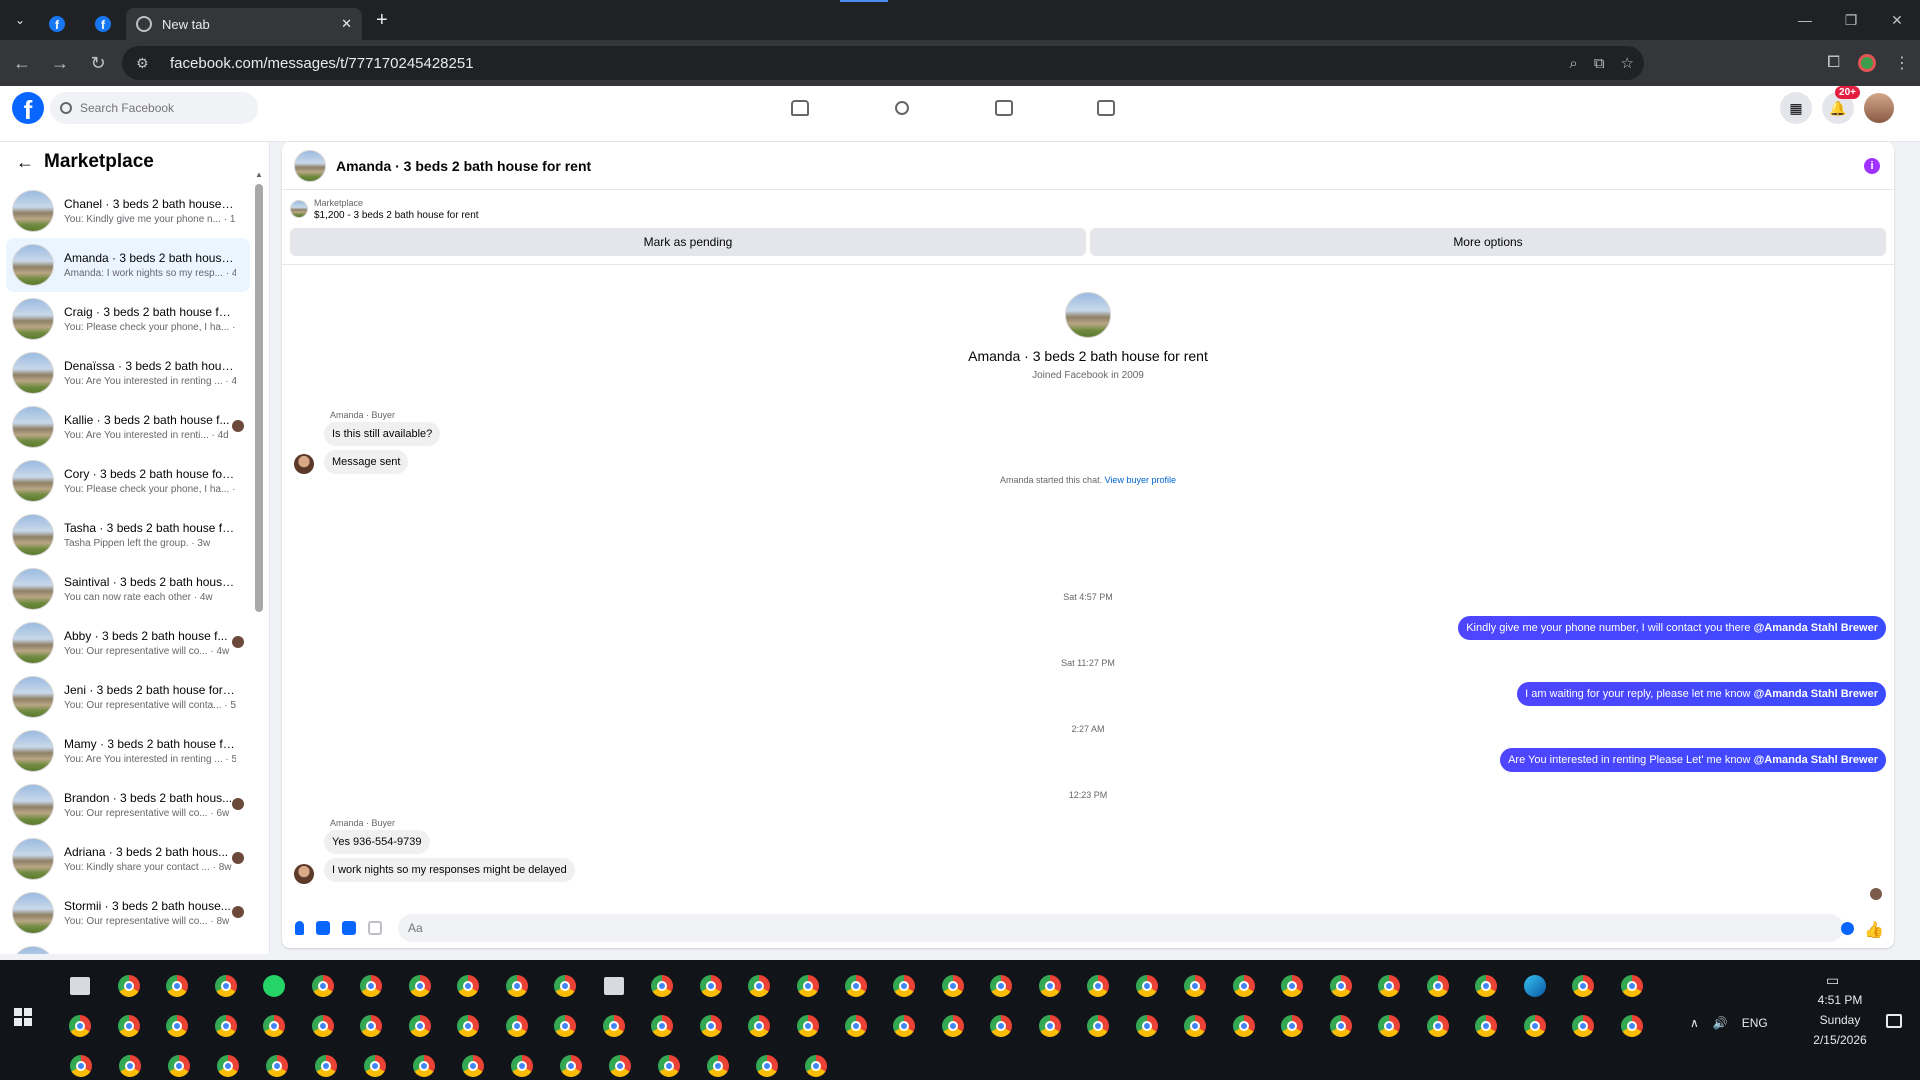 This screenshot has height=1080, width=1920. I want to click on clock: 4:51 PM Sunday 2/15/2026, so click(1840, 1020).